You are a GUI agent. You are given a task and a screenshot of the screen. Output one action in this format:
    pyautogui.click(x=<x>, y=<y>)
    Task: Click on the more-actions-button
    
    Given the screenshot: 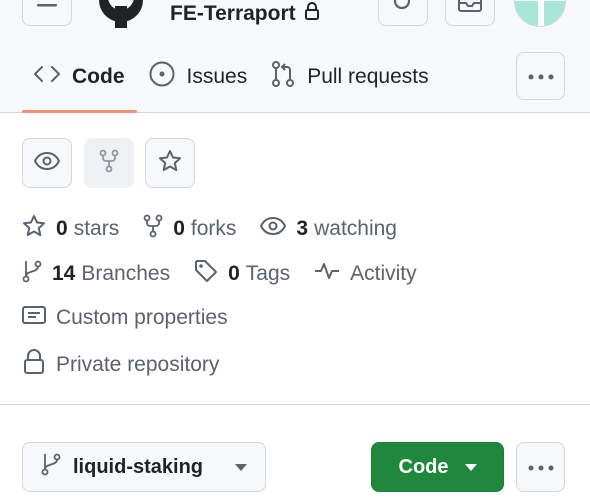 What is the action you would take?
    pyautogui.click(x=540, y=467)
    